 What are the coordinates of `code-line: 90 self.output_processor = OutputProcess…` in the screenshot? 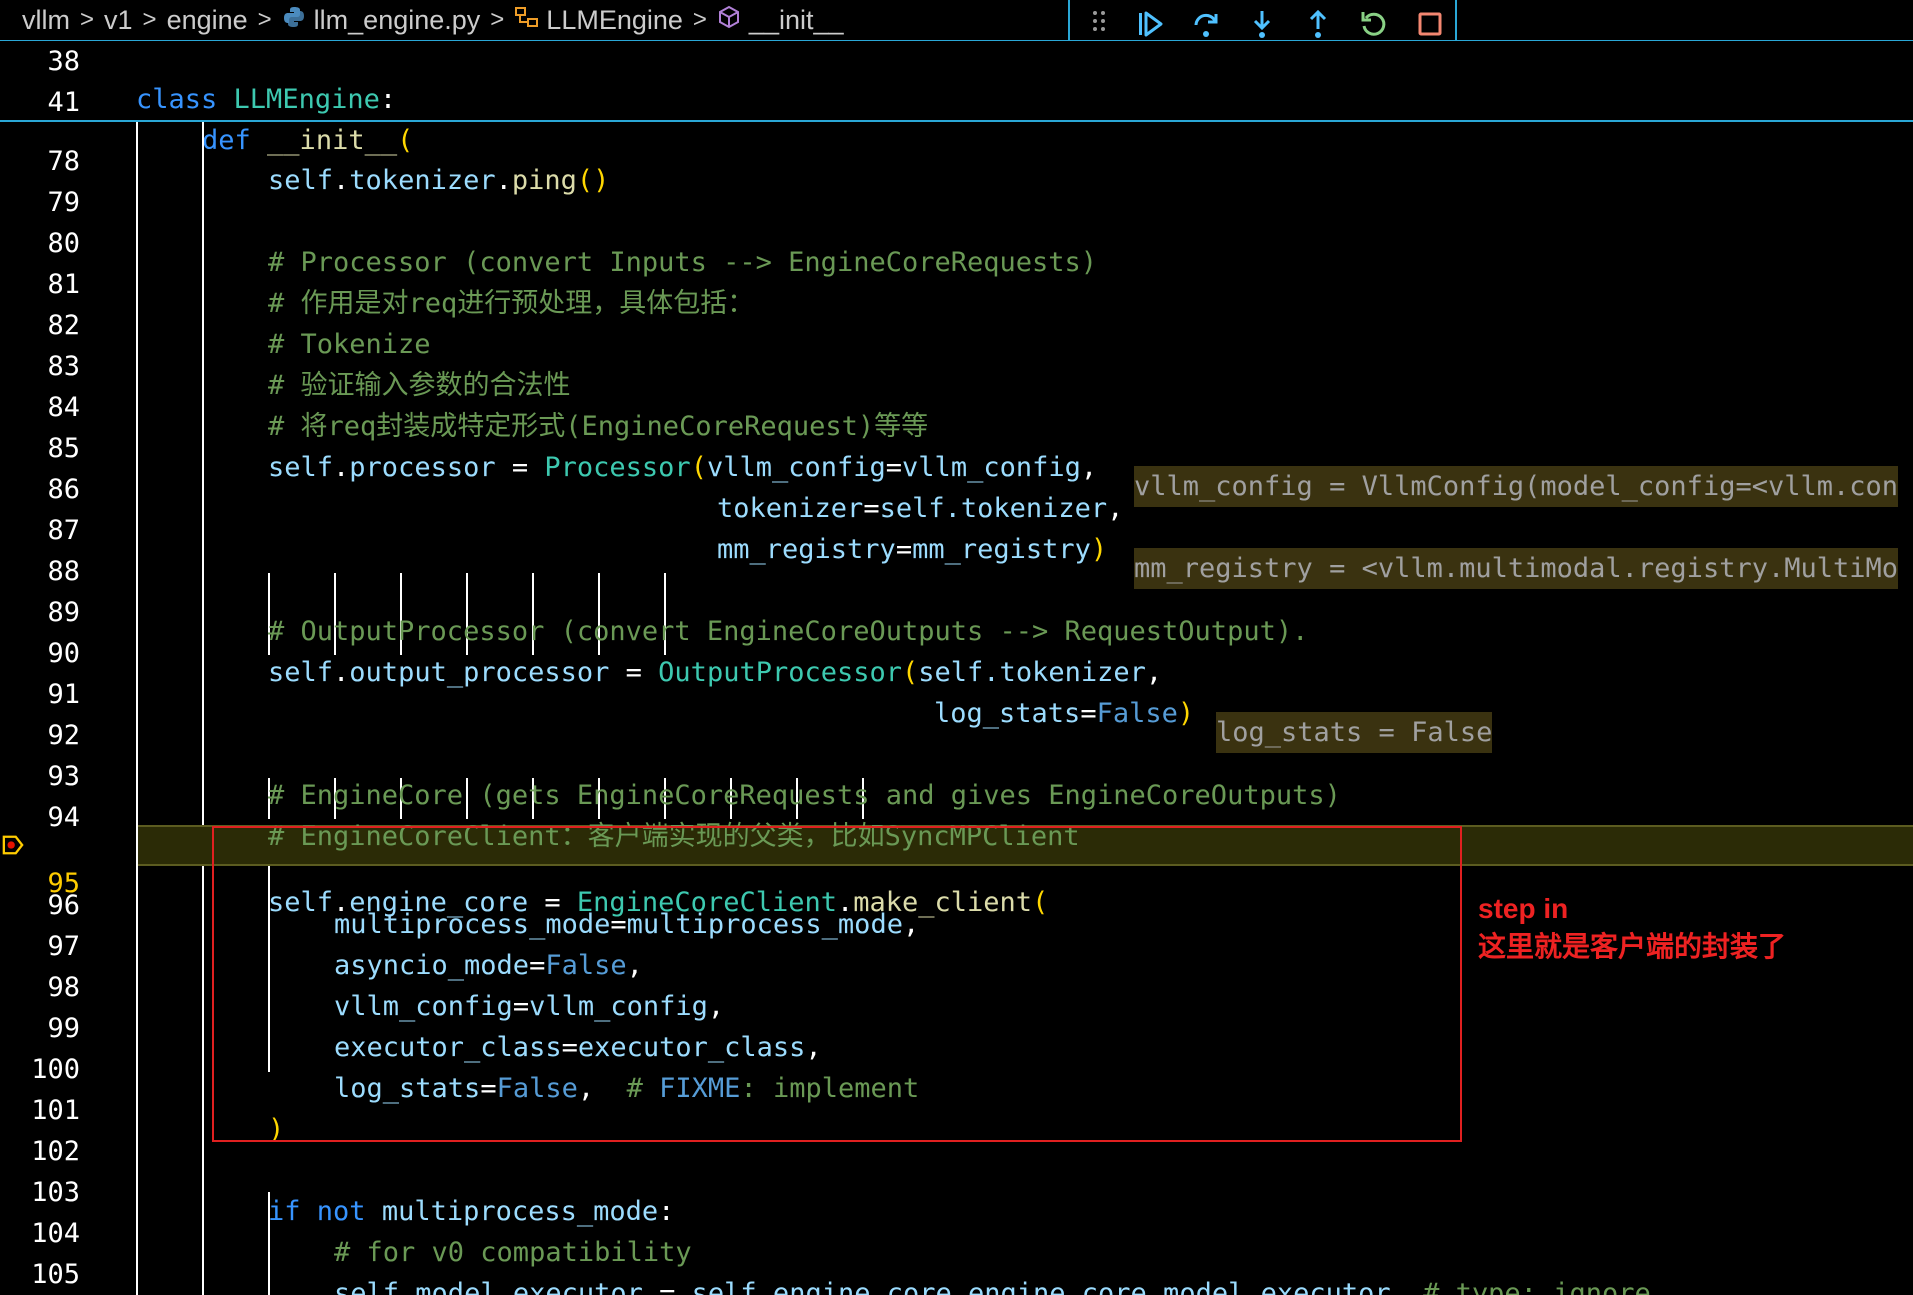 It's located at (956, 651).